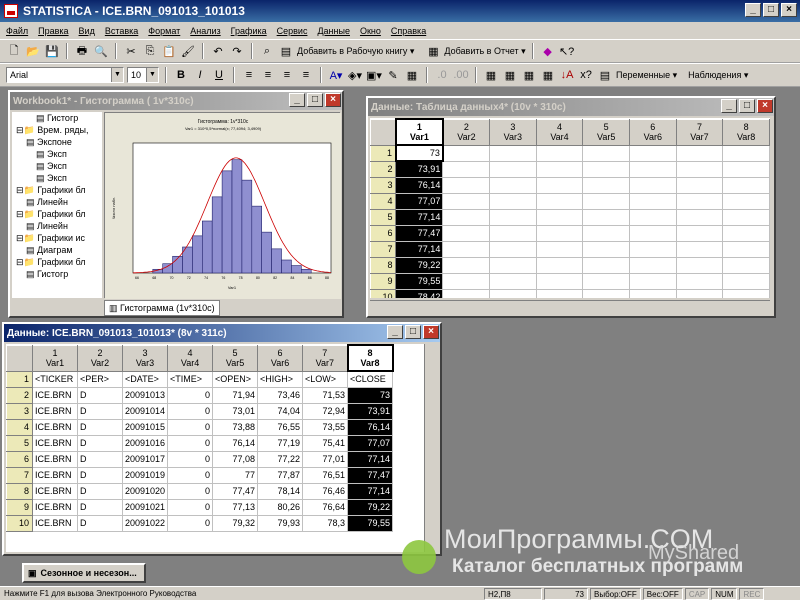  I want to click on table-cell: 73,55, so click(325, 427).